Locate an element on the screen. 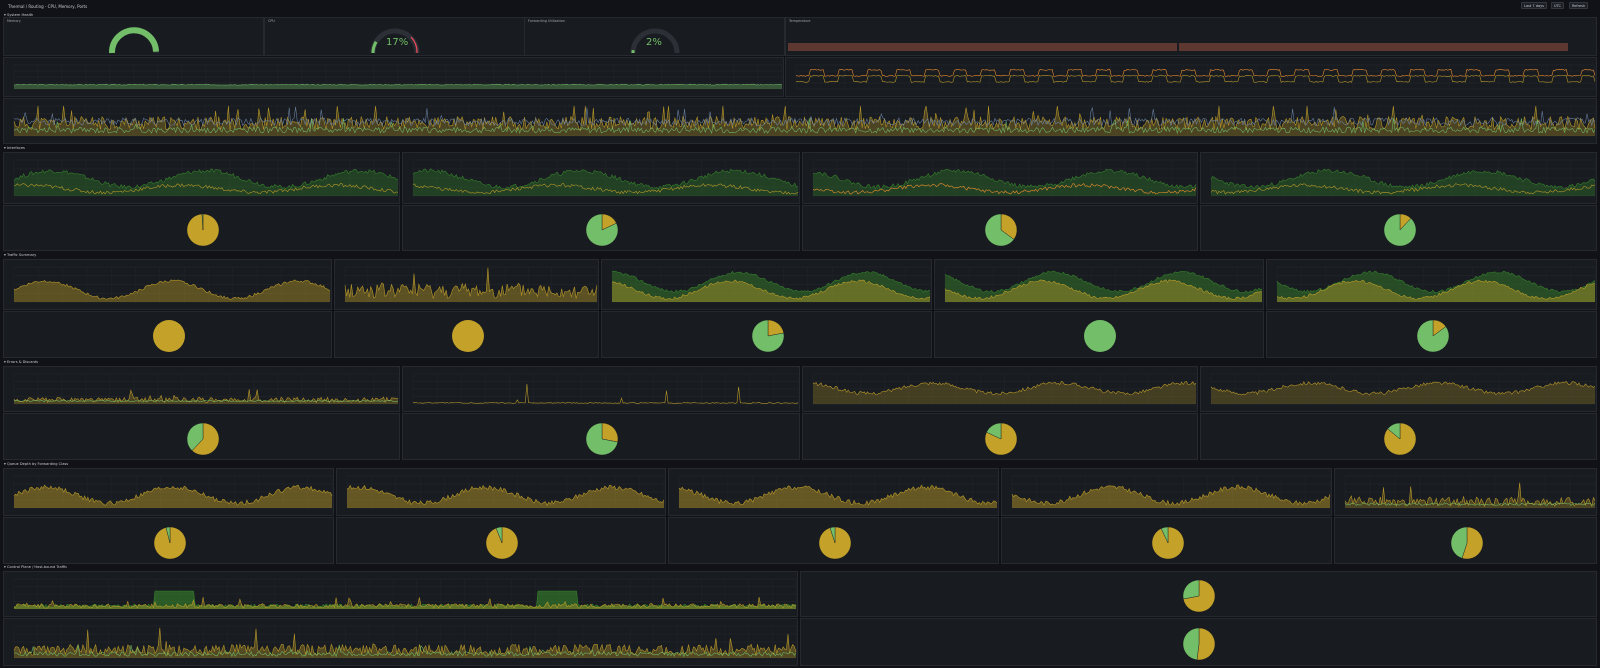  row-header: ▾ Queue Depth by Forwarding Class is located at coordinates (36, 464).